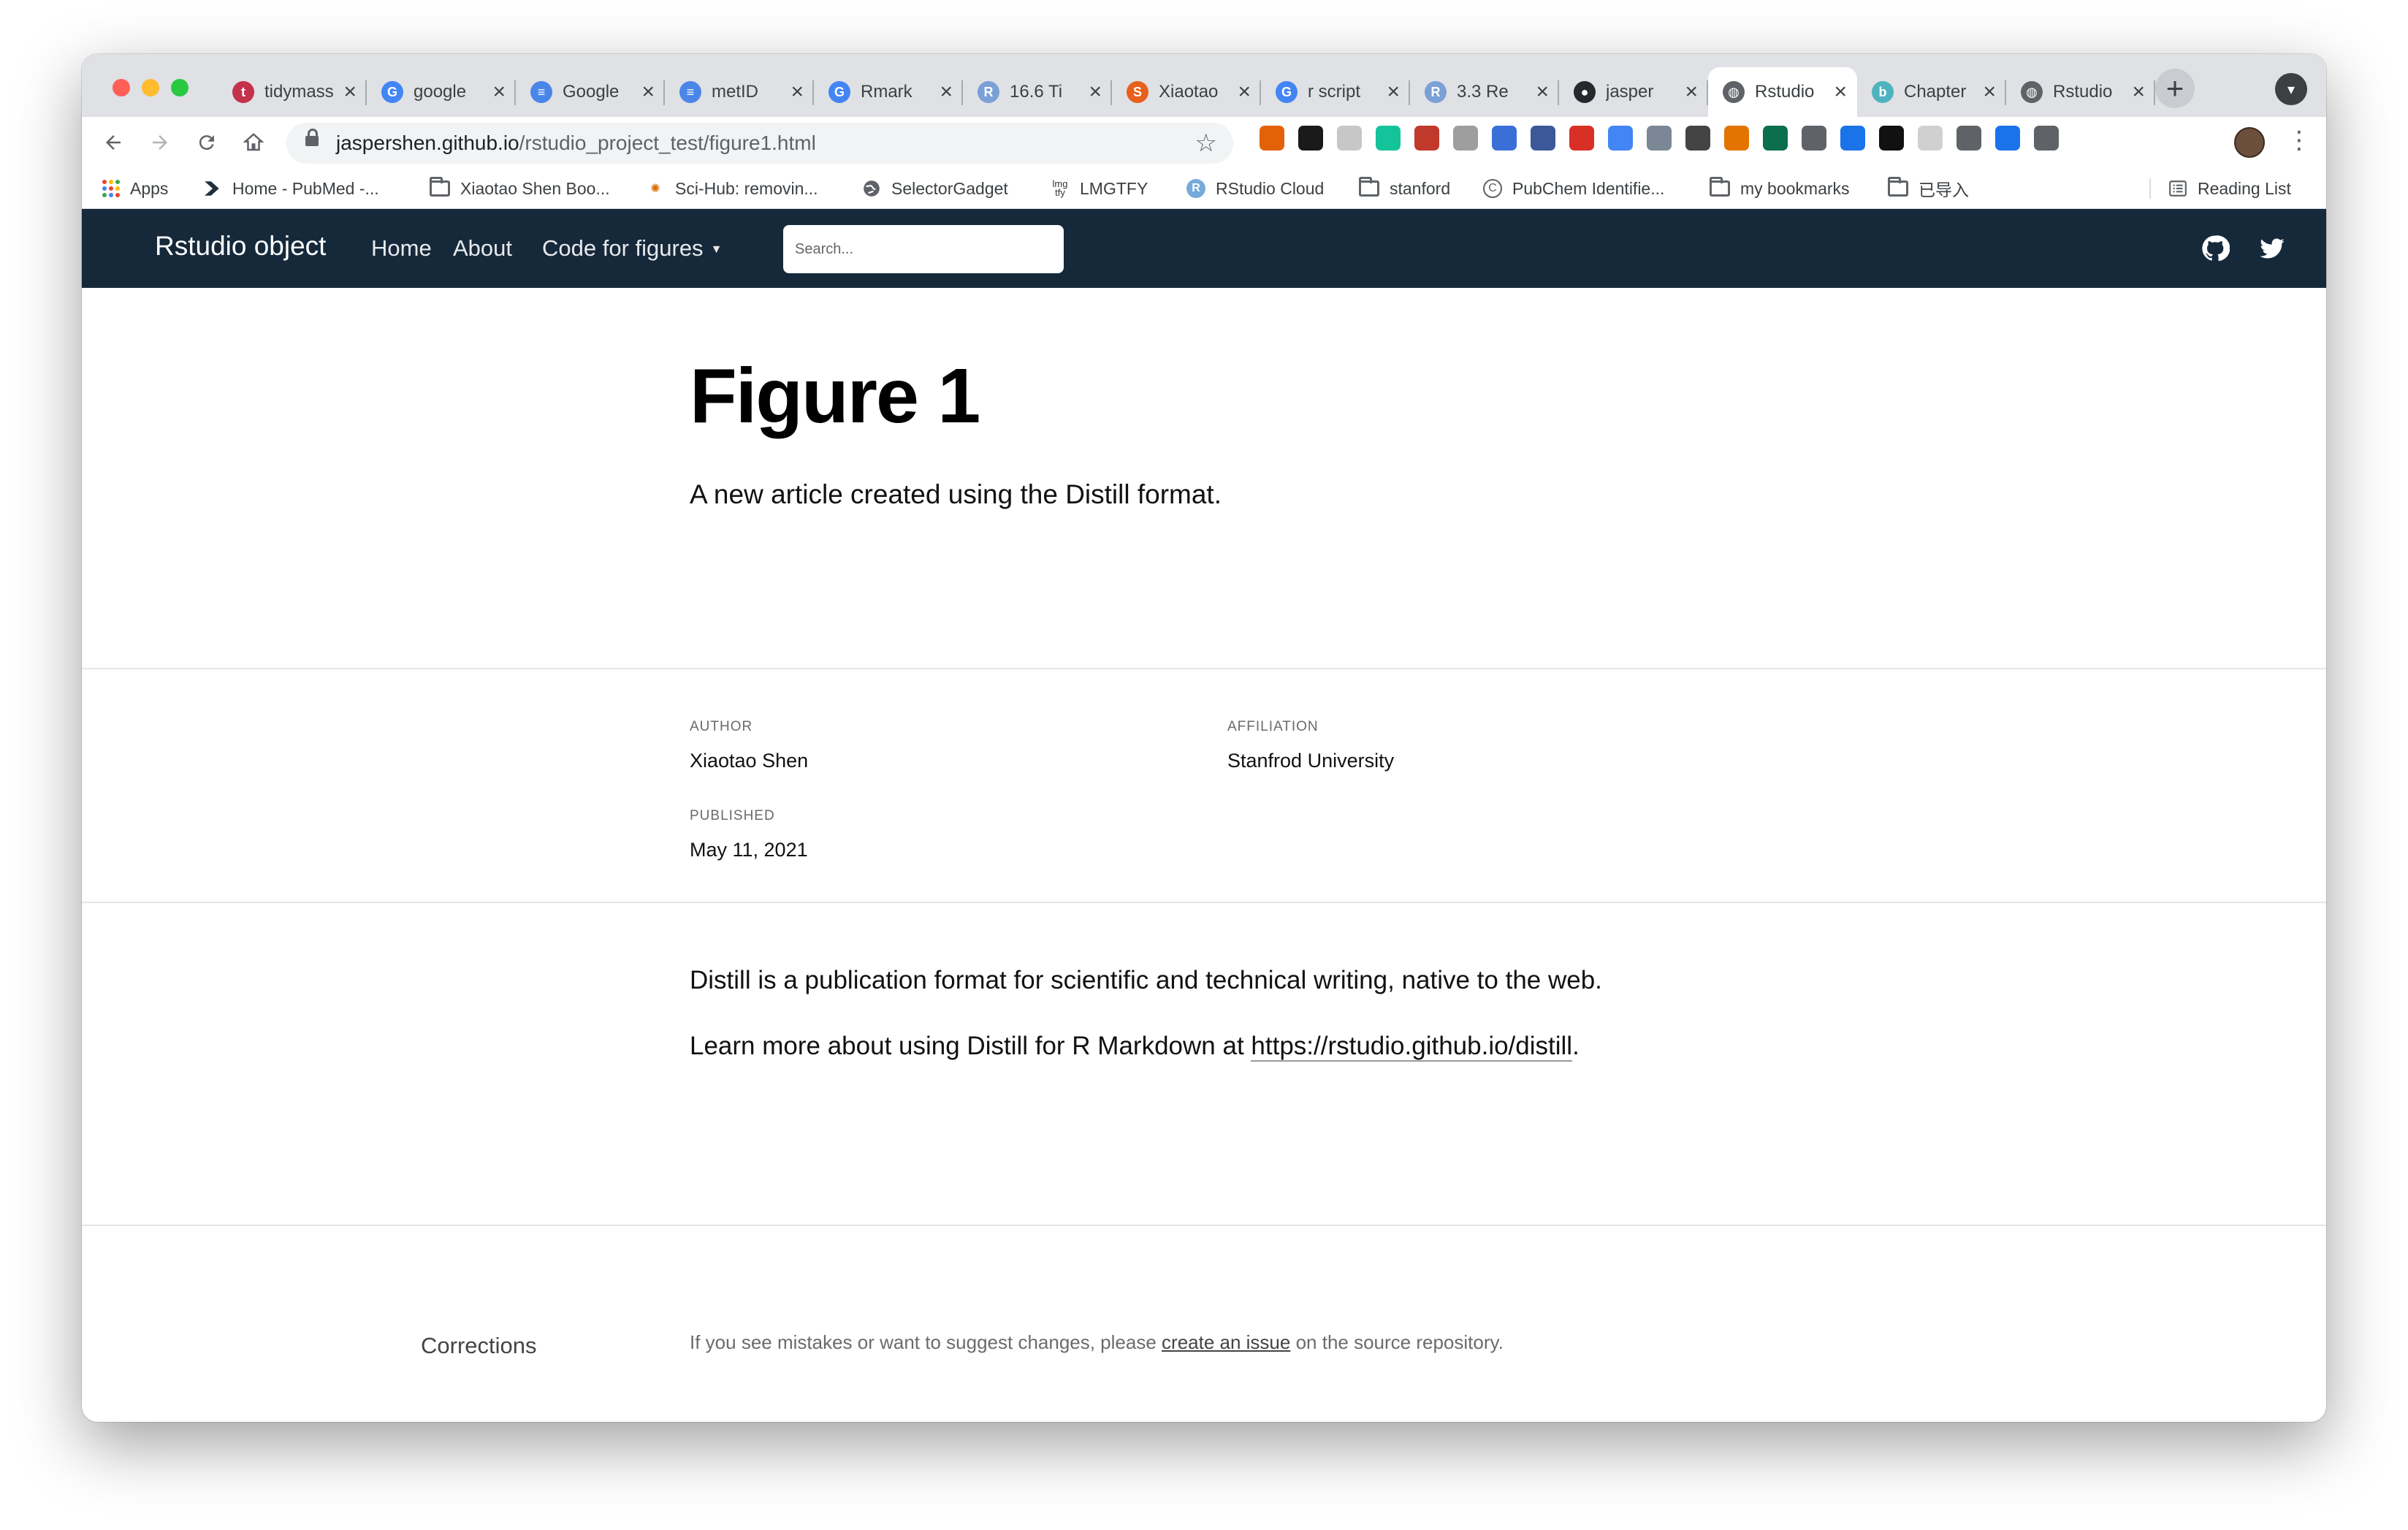  Describe the element at coordinates (1255, 188) in the screenshot. I see `bookmark-rstudio-cloud: R RStudio Cloud` at that location.